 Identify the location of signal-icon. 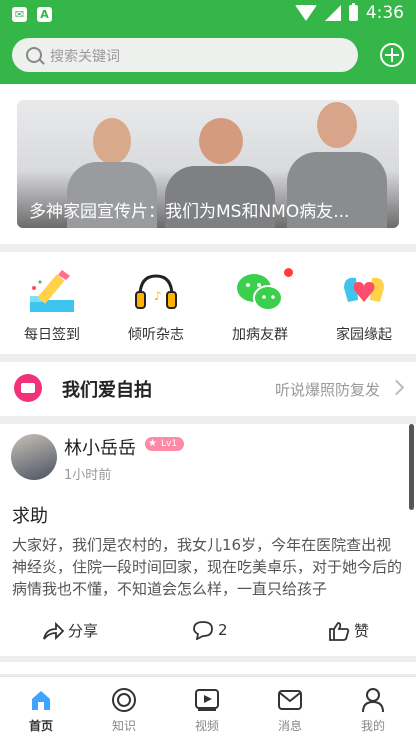
(332, 13).